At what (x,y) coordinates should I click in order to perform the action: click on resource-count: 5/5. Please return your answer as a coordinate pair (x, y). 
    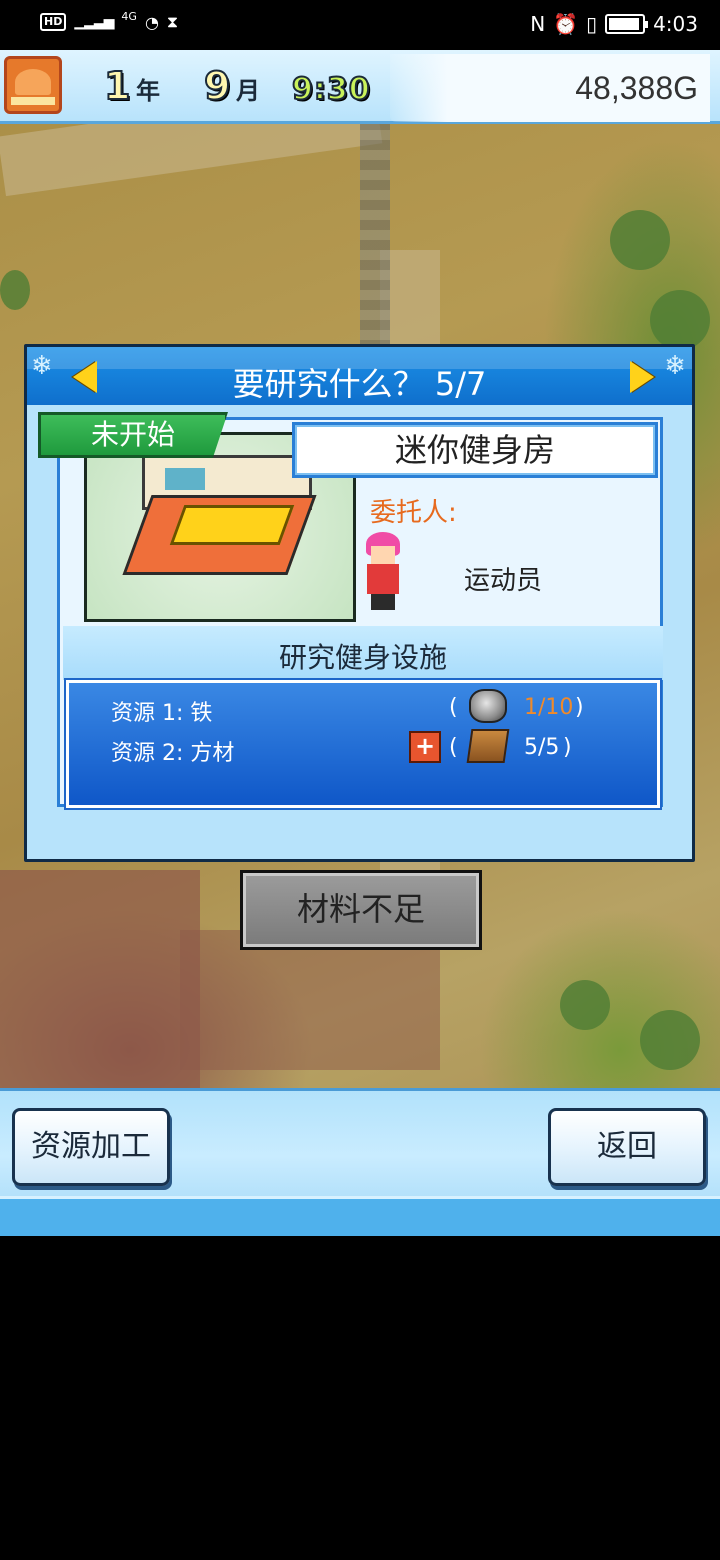
    Looking at the image, I should click on (542, 747).